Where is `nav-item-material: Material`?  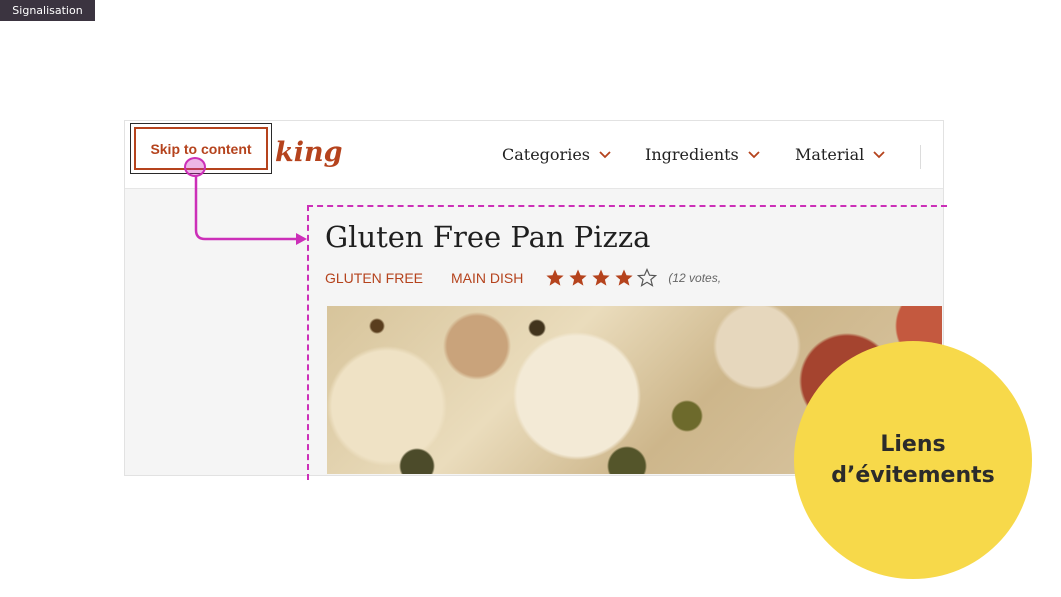
nav-item-material: Material is located at coordinates (840, 154).